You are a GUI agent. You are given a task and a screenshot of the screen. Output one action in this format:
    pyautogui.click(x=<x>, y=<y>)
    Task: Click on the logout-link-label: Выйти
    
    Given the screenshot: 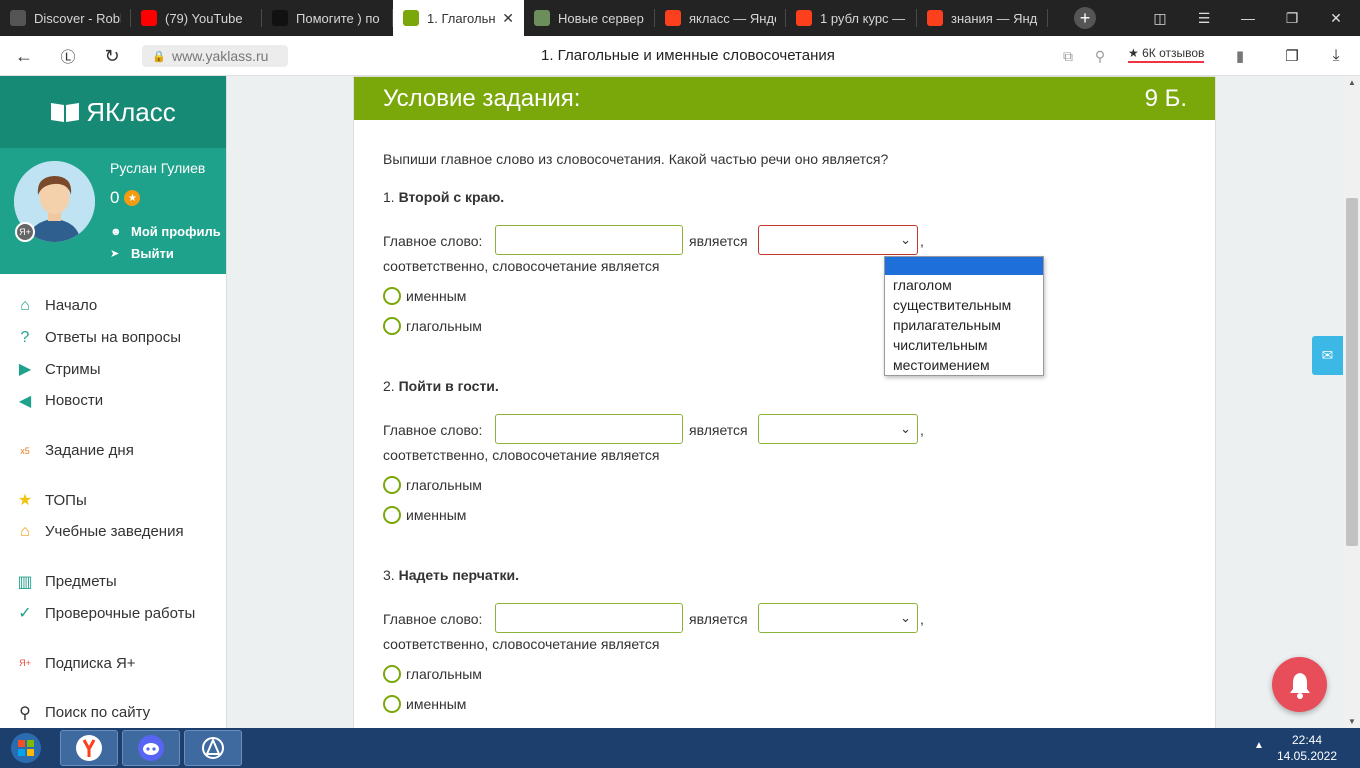 What is the action you would take?
    pyautogui.click(x=152, y=253)
    